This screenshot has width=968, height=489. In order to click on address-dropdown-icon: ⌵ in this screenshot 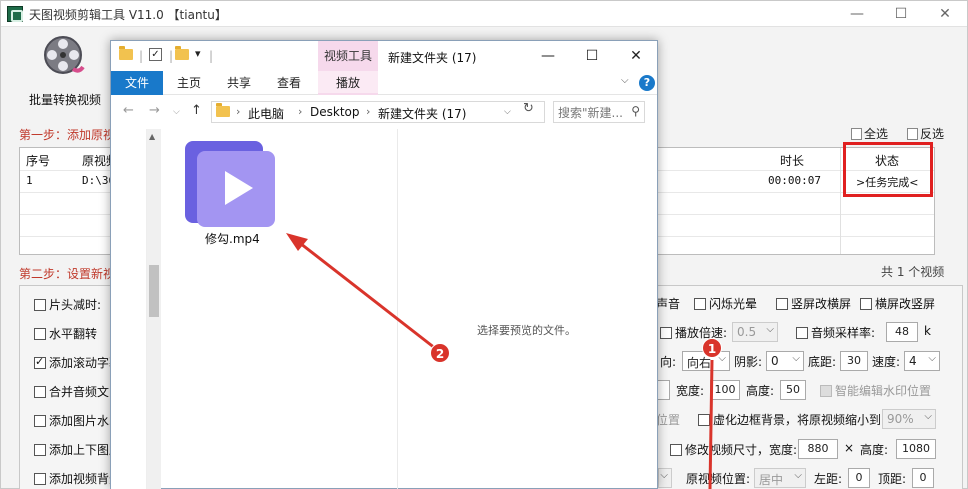, I will do `click(507, 112)`.